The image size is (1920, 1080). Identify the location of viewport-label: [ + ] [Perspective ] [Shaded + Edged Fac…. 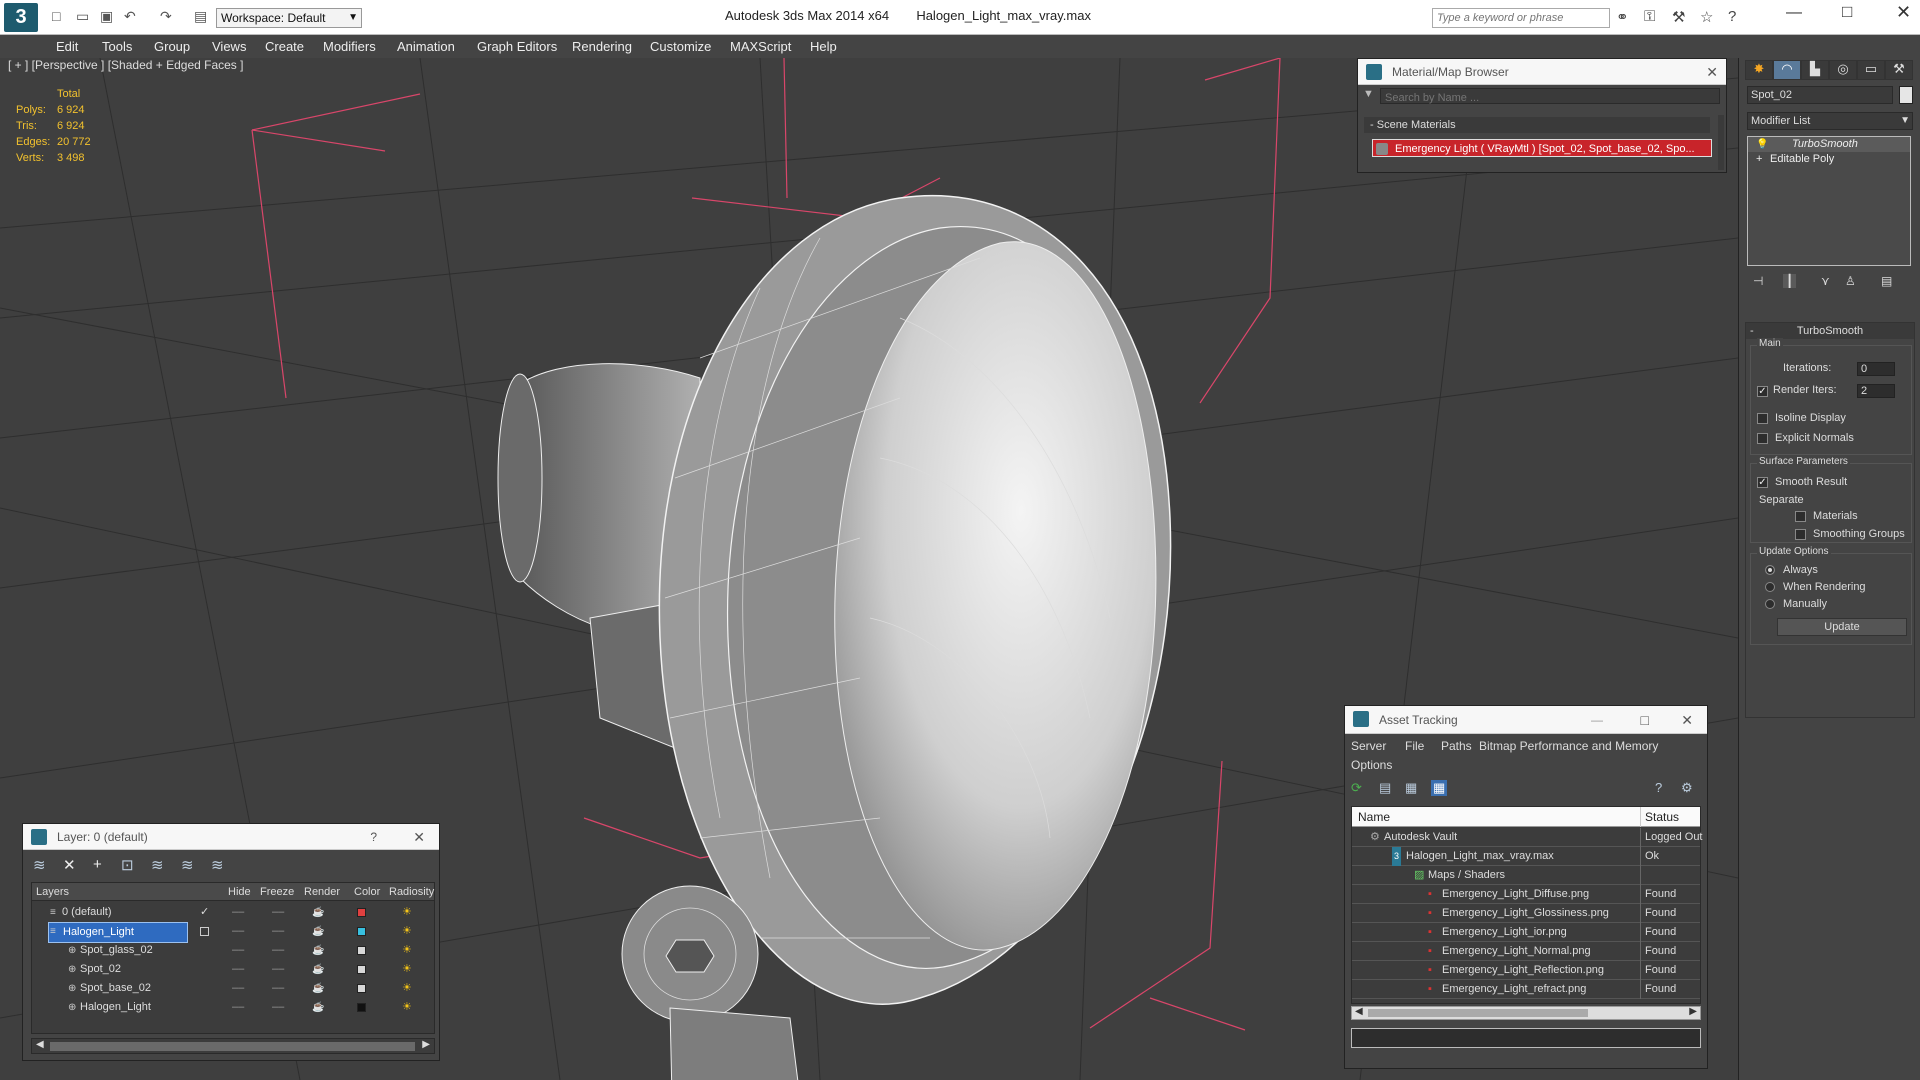
(125, 65).